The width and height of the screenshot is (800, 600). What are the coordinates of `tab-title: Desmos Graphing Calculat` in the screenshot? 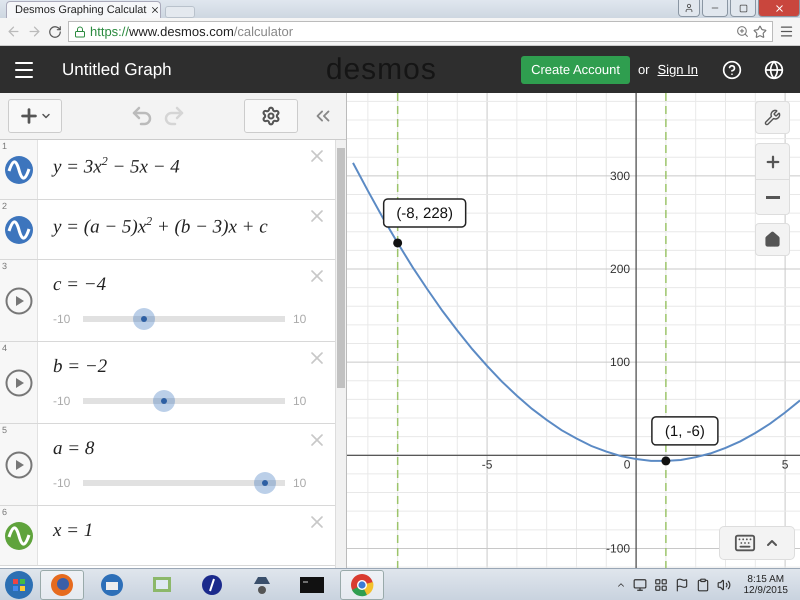 It's located at (80, 10).